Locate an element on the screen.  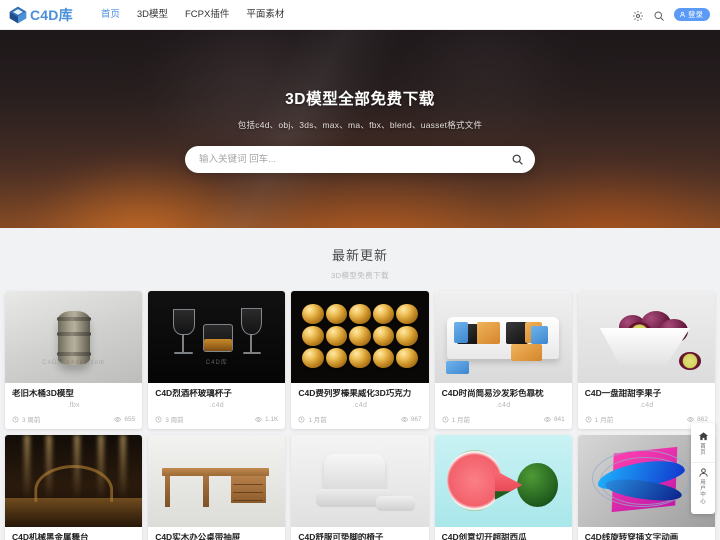
login-button: 登录 is located at coordinates (692, 14).